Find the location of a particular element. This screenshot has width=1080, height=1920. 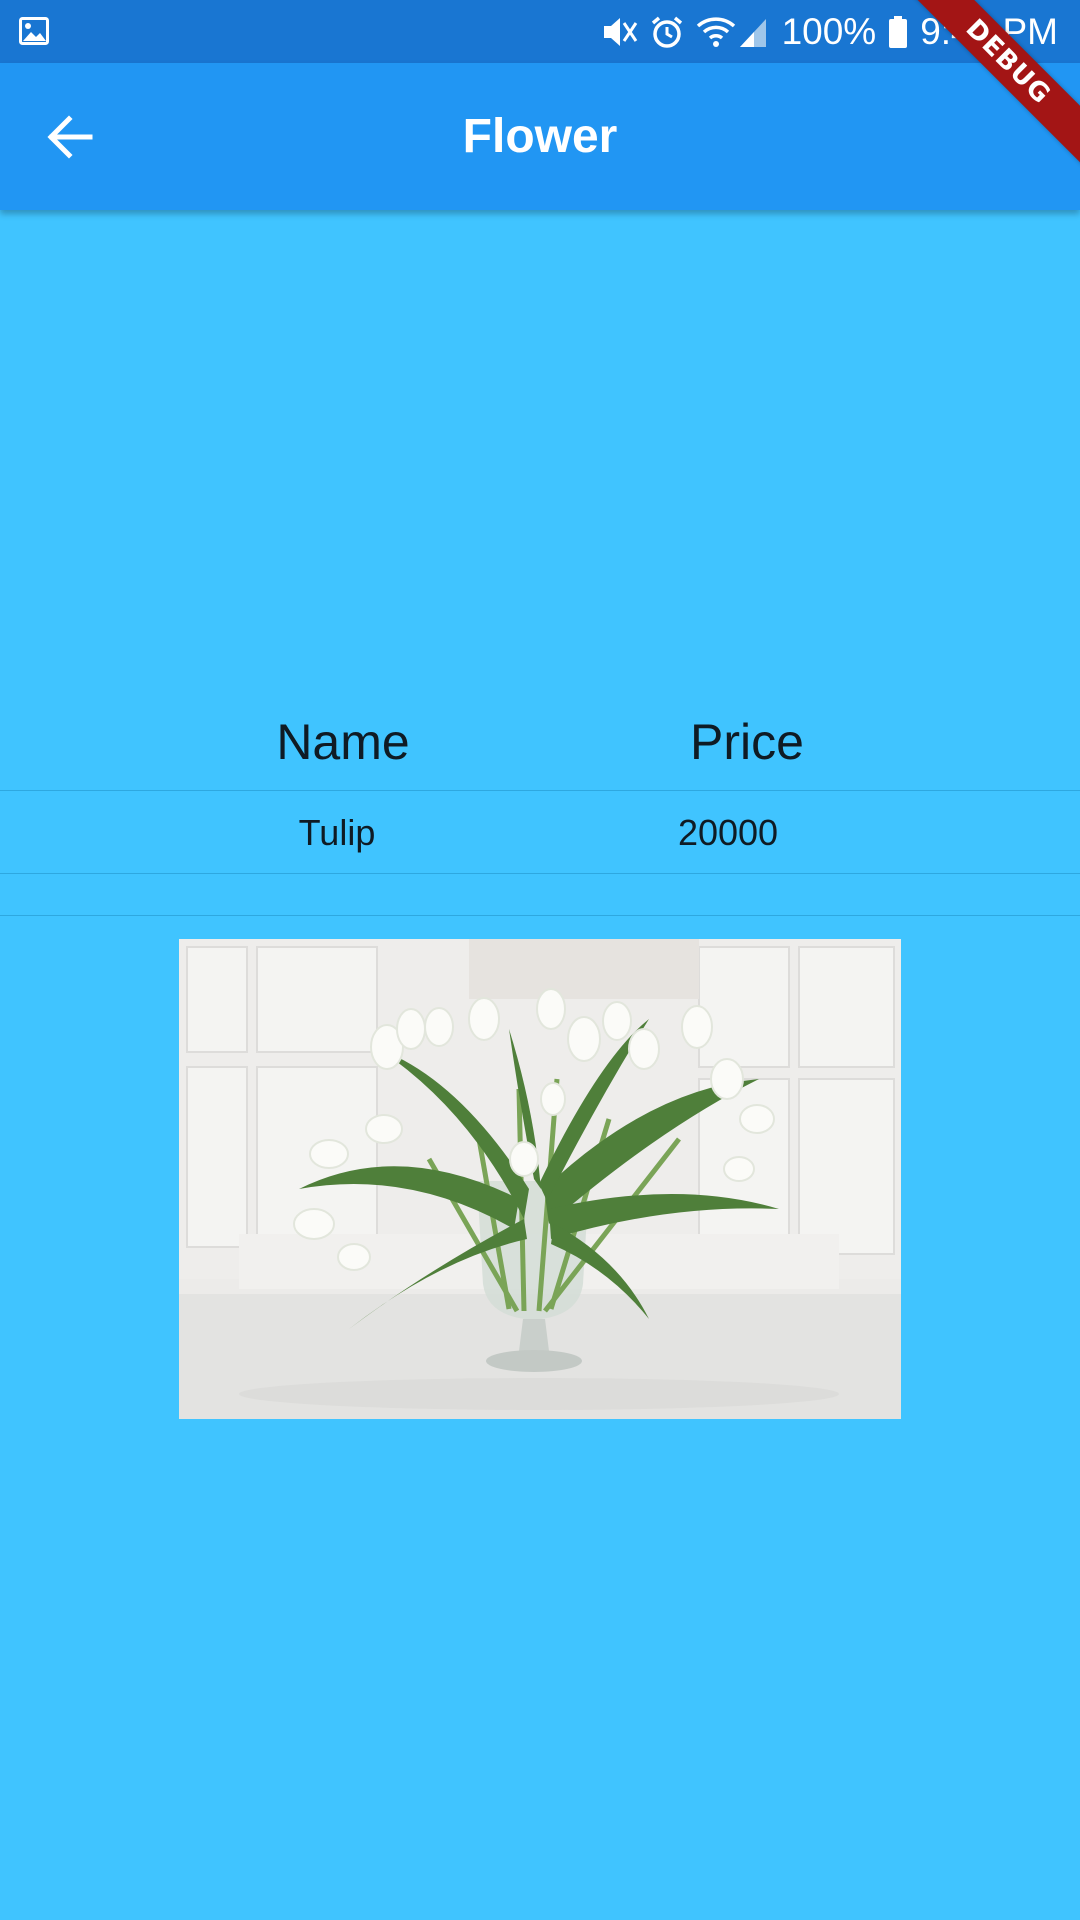

battery-icon is located at coordinates (898, 31).